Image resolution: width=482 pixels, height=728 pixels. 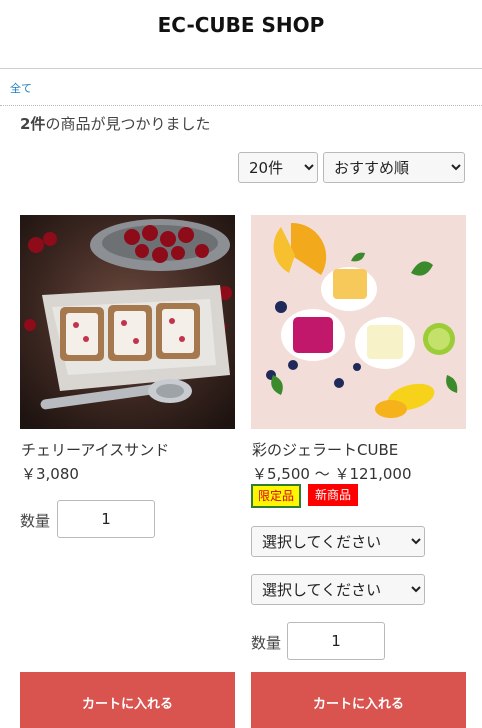 I want to click on tag-new-badge: 新商品, so click(x=333, y=495).